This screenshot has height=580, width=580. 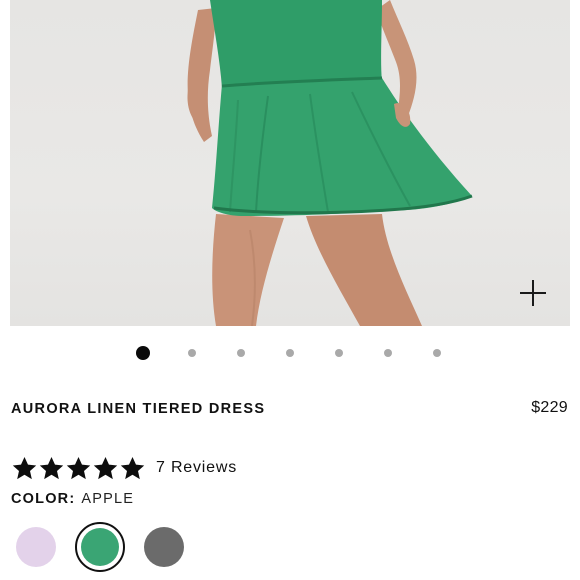 I want to click on image-pagination, so click(x=290, y=353).